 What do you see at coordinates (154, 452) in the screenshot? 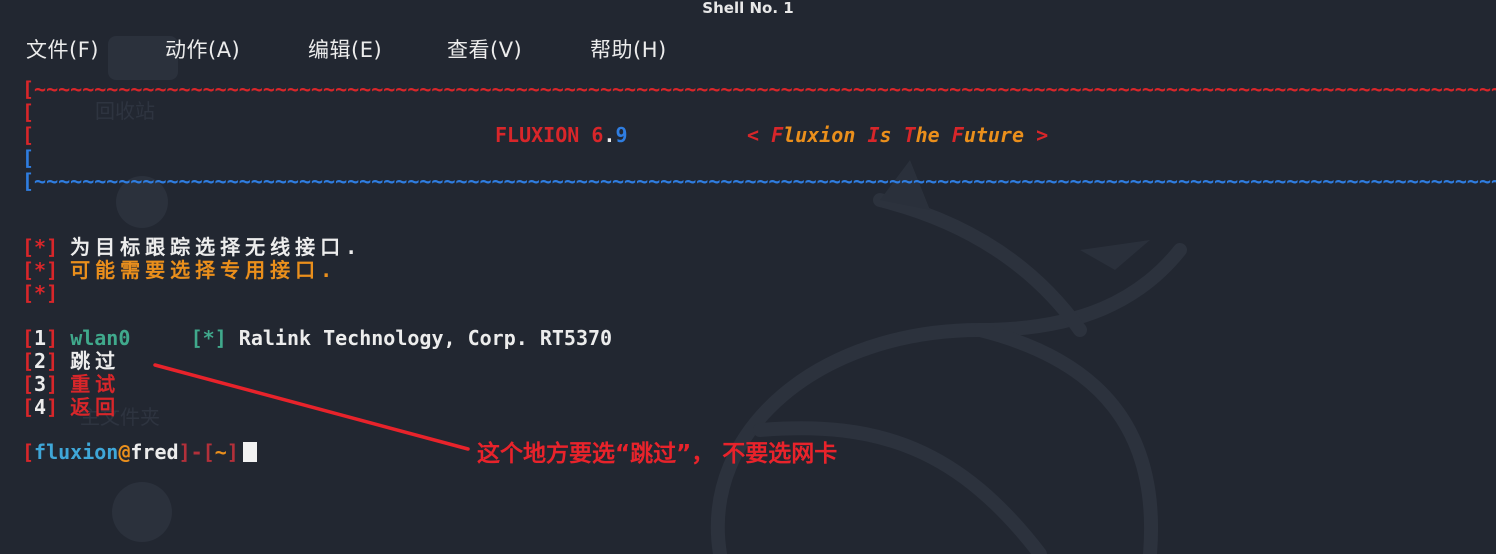
I see `prompt-host: fred` at bounding box center [154, 452].